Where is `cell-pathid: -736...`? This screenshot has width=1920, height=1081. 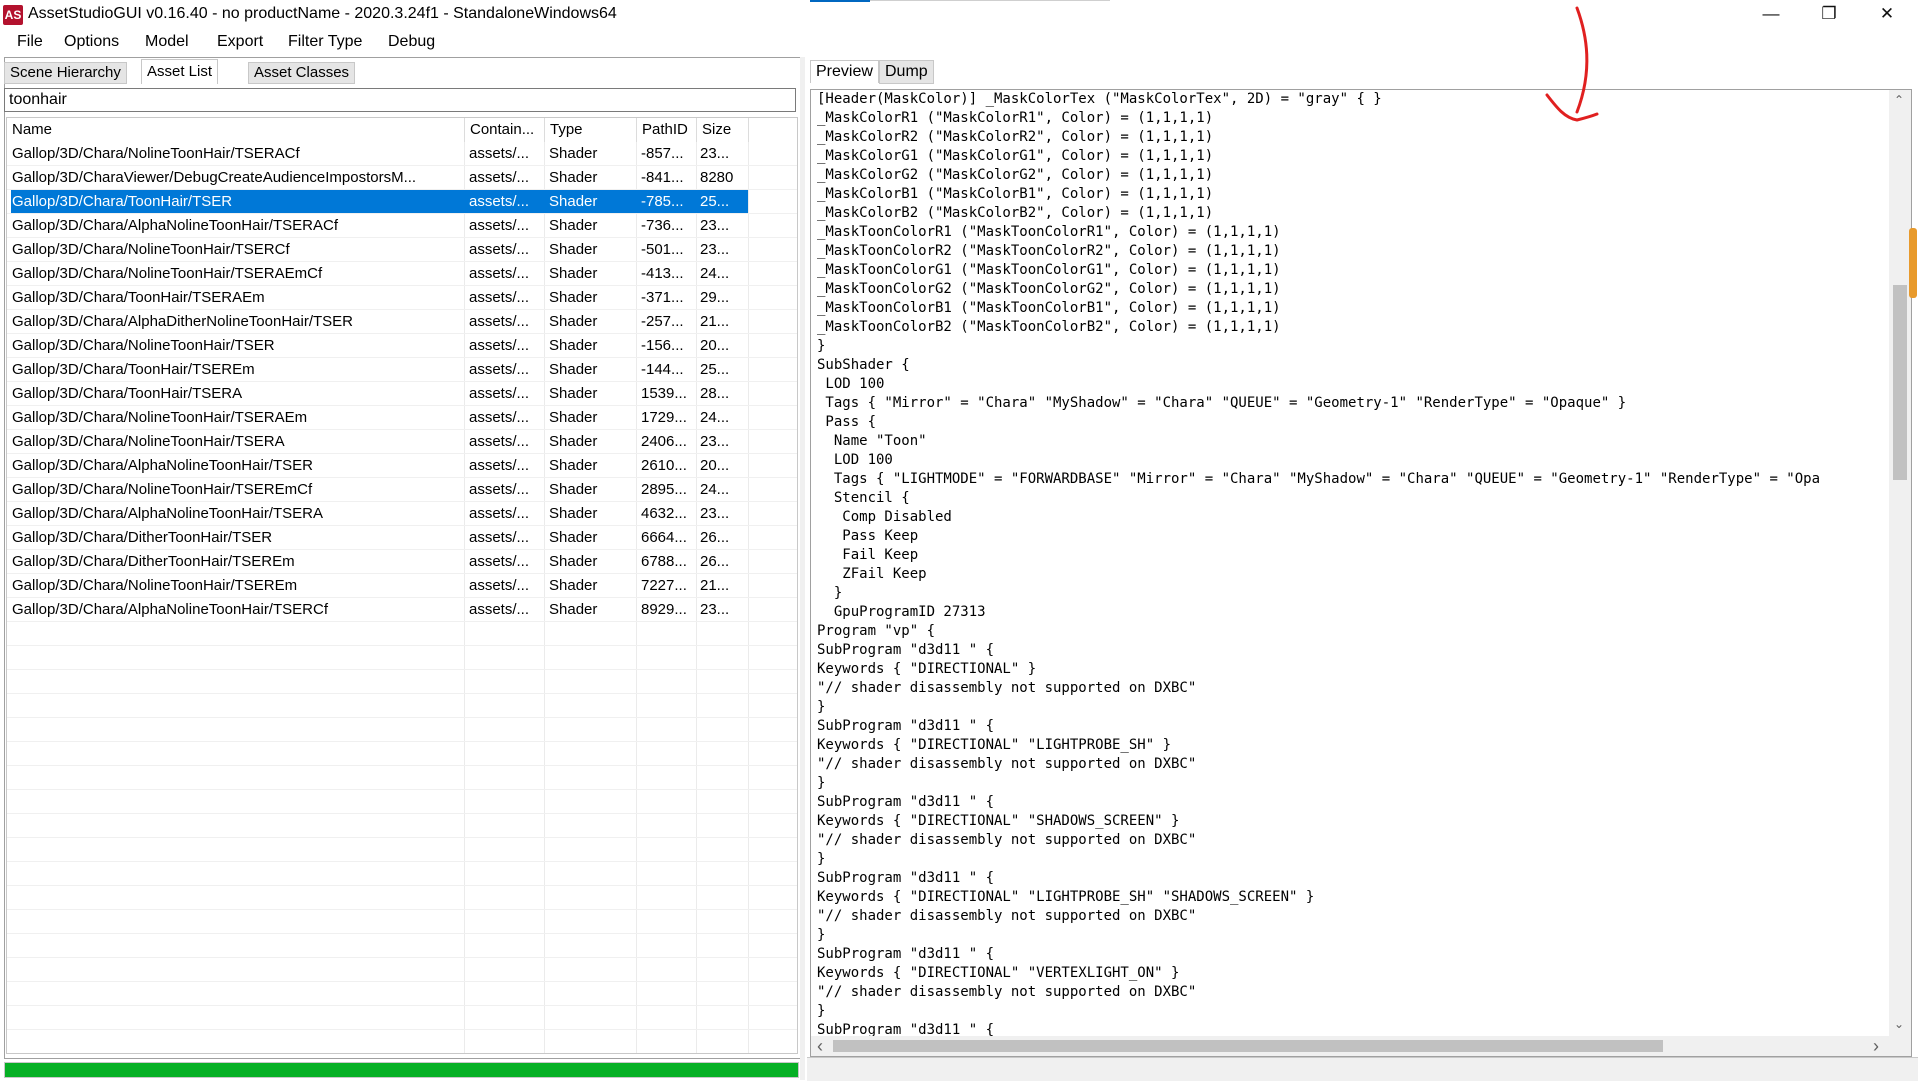
cell-pathid: -736... is located at coordinates (662, 225).